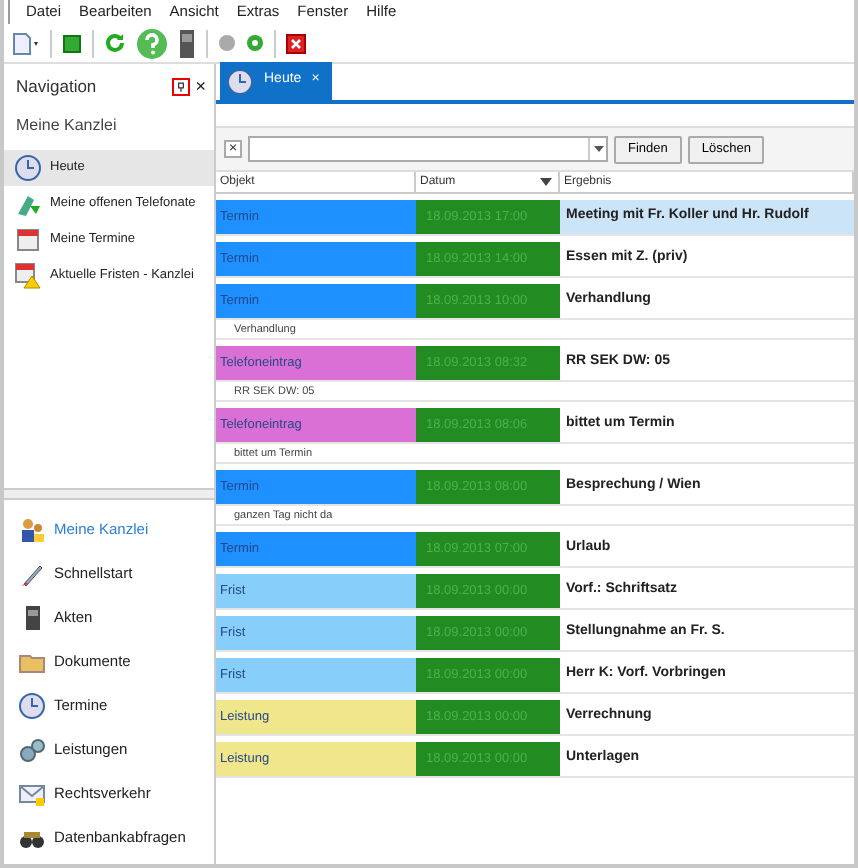 Image resolution: width=858 pixels, height=868 pixels. What do you see at coordinates (32, 750) in the screenshot?
I see `gears-icon` at bounding box center [32, 750].